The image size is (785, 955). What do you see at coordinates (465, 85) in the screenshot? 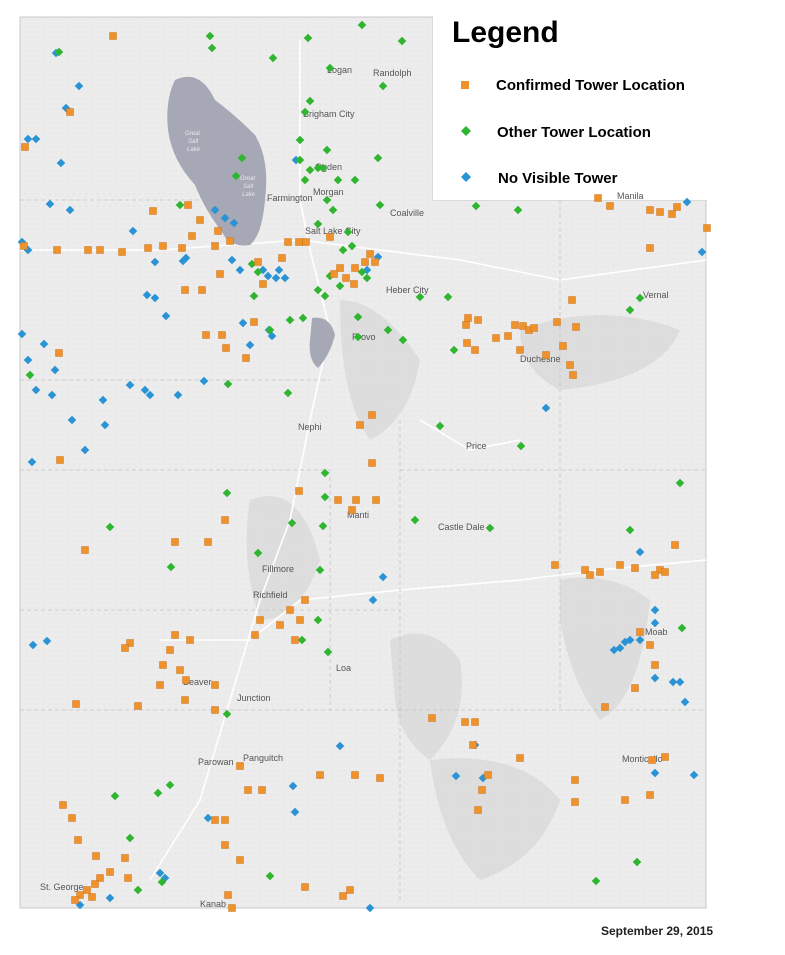
I see `legend-confirmed-marker` at bounding box center [465, 85].